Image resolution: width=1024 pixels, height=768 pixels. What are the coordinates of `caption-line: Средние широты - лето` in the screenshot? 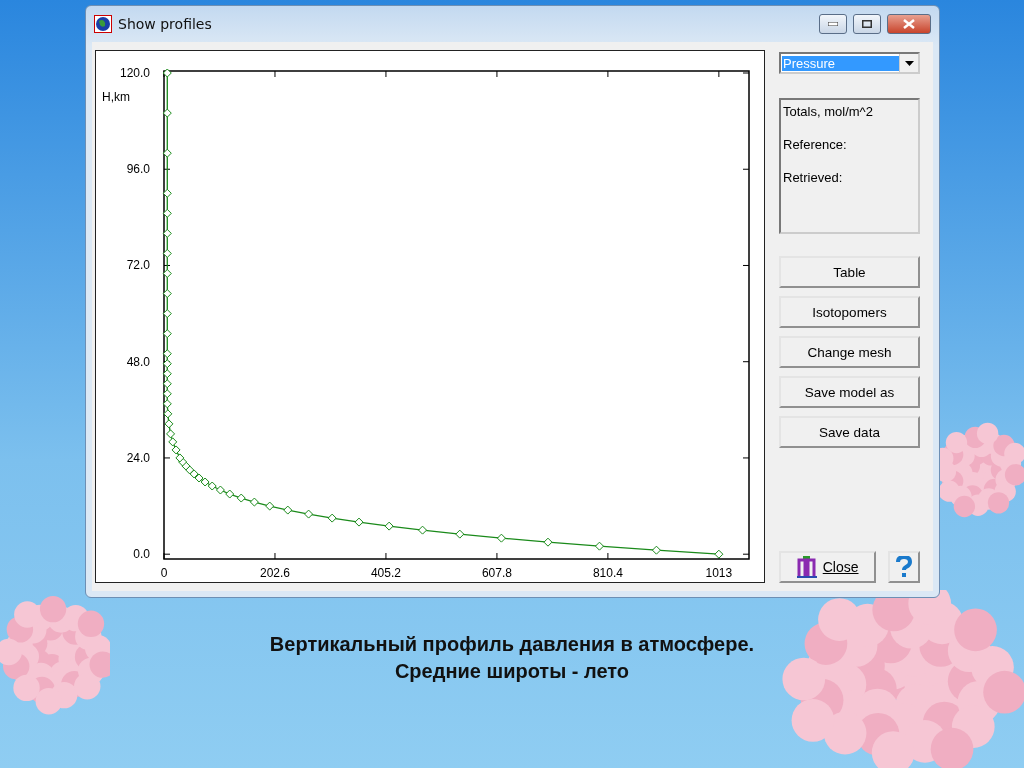 It's located at (512, 671).